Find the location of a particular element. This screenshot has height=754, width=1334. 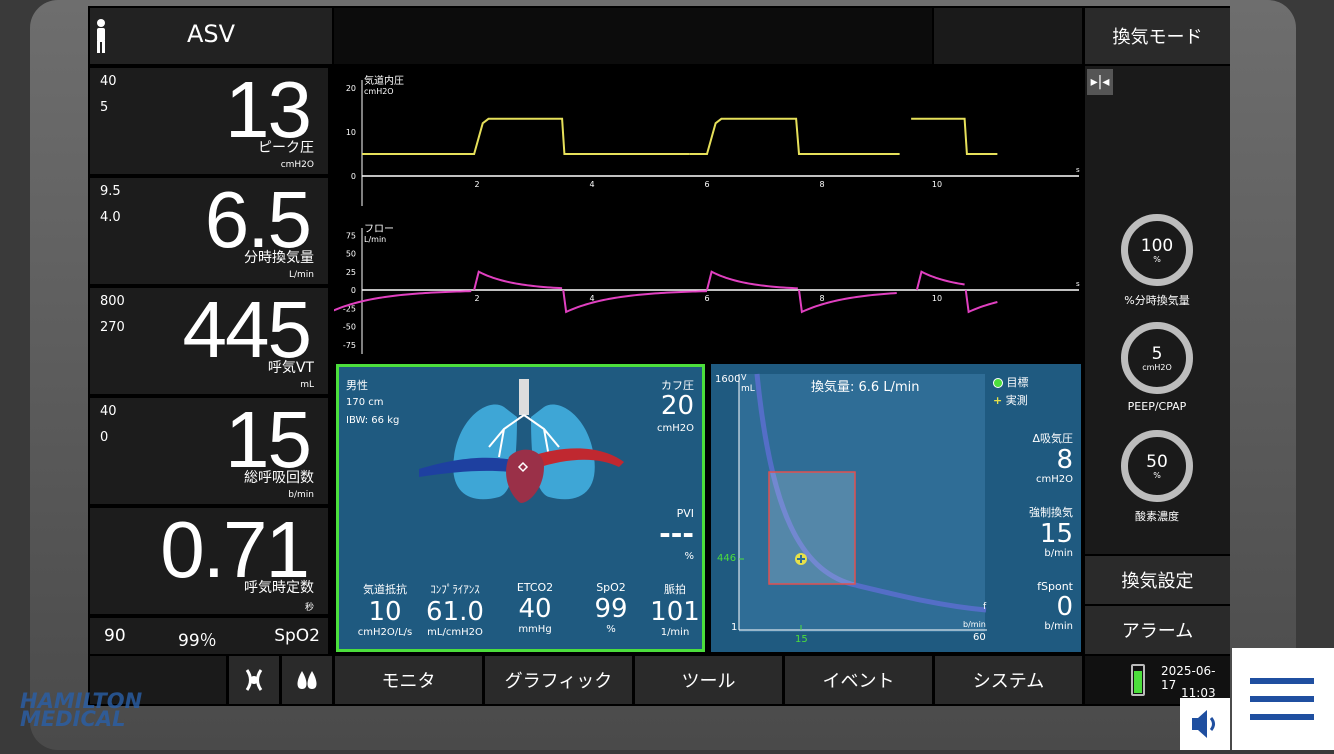

y-tick-label: 75 is located at coordinates (351, 235).